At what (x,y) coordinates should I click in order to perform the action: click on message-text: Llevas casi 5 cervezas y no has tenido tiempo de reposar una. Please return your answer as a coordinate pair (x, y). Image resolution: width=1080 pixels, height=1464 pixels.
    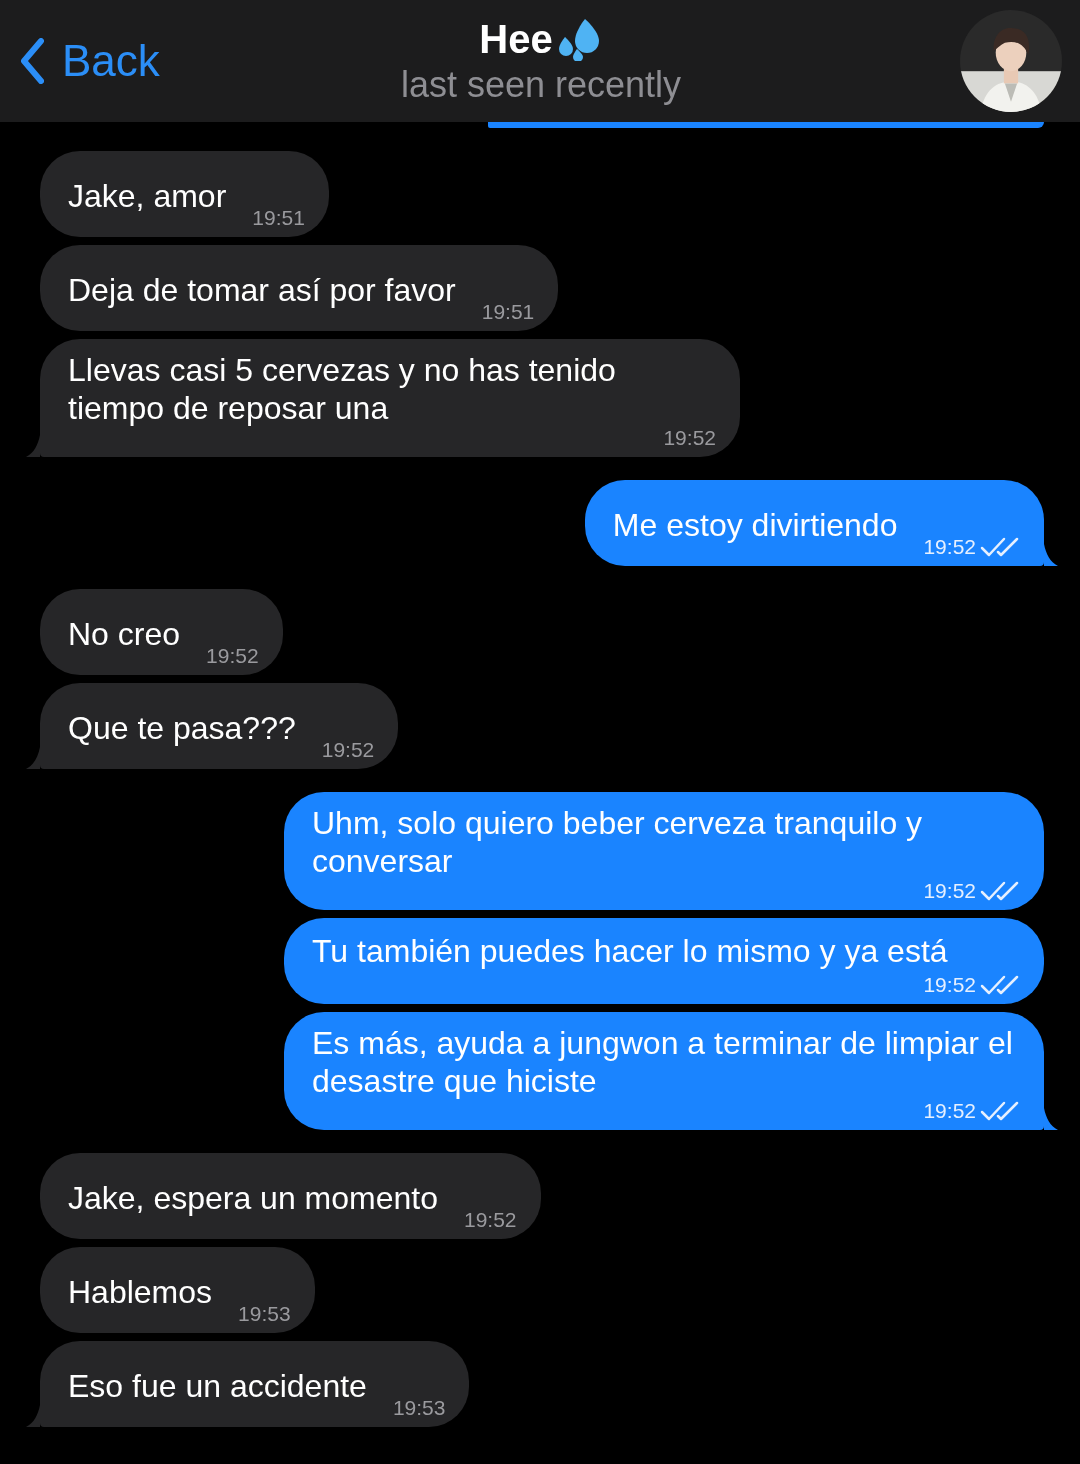
    Looking at the image, I should click on (342, 389).